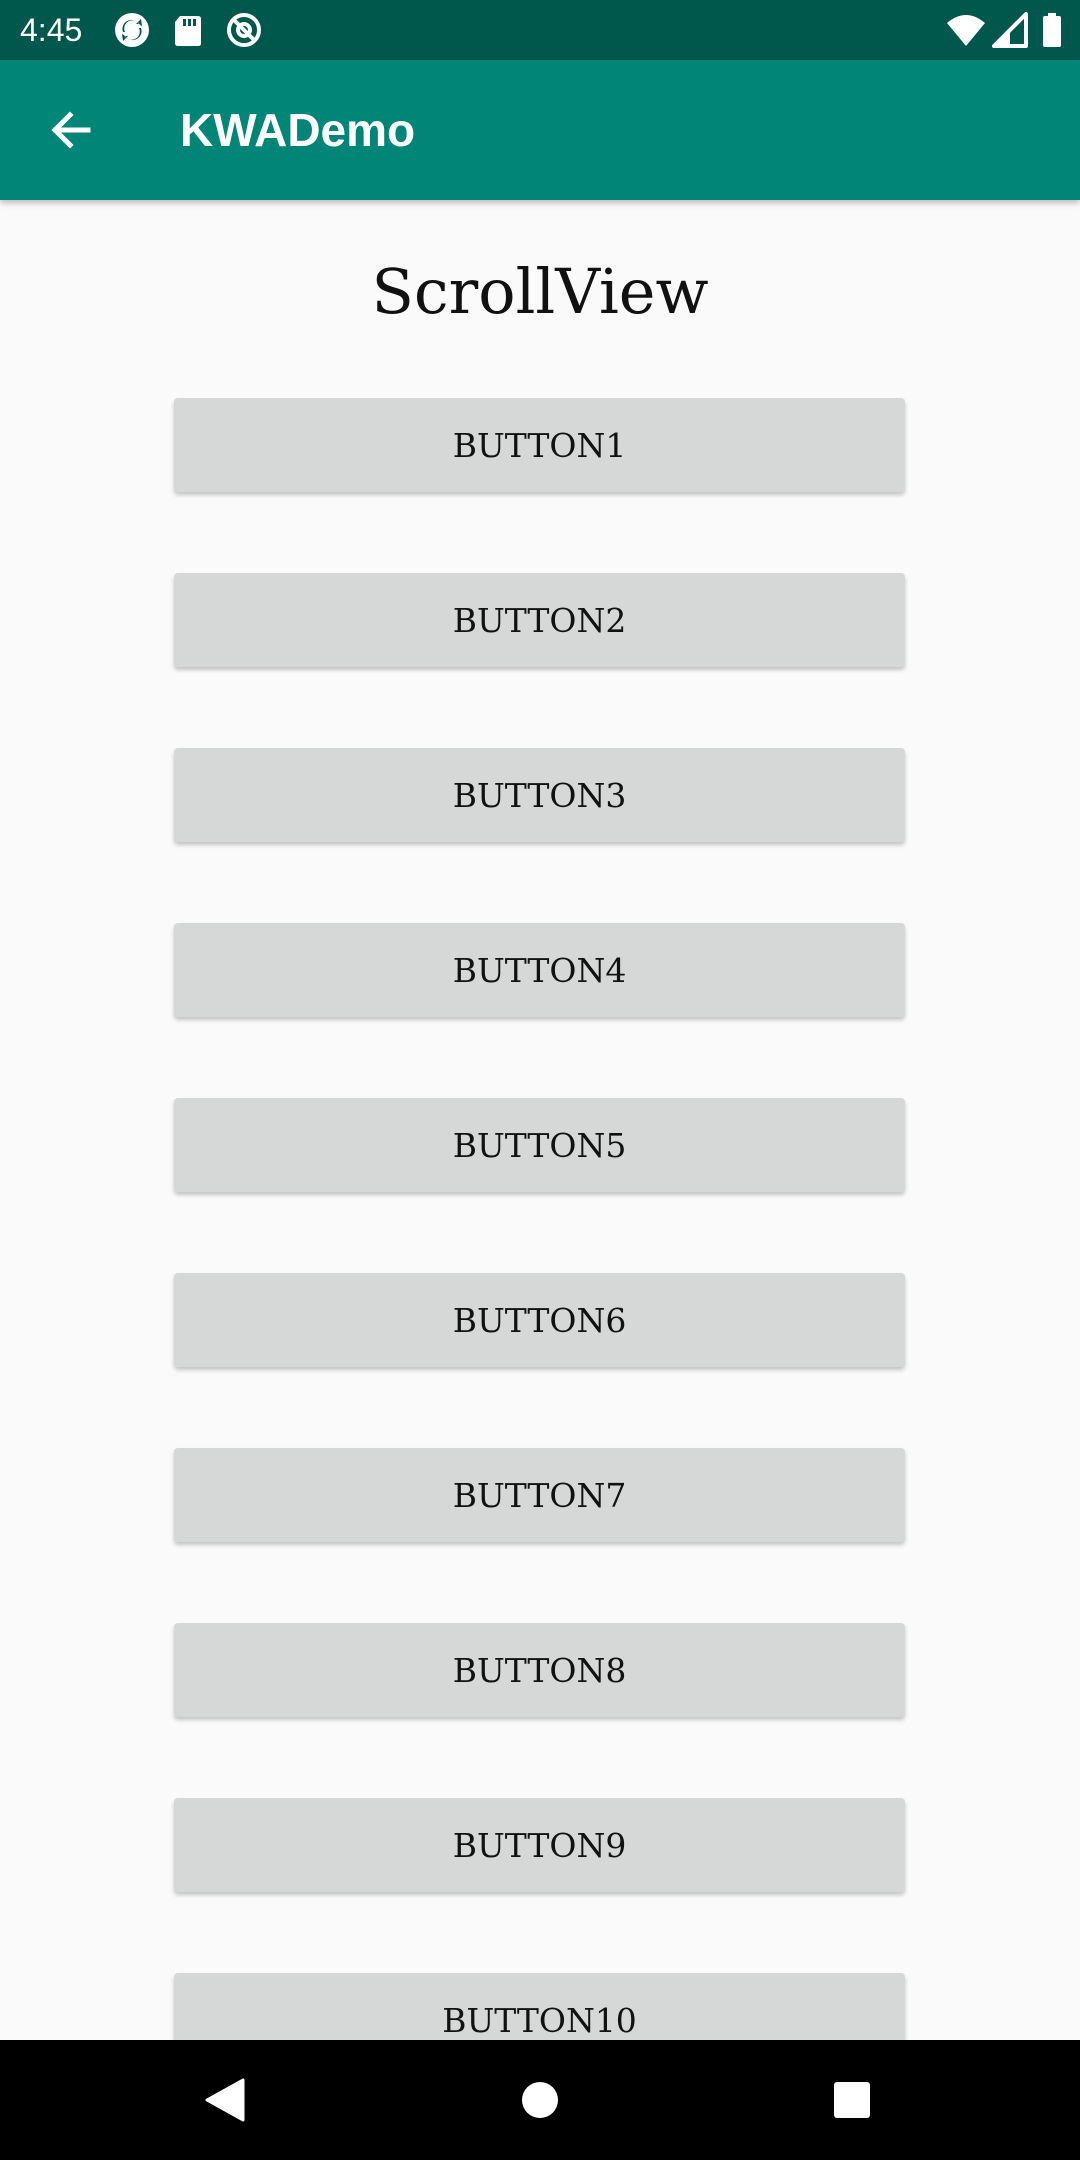 The width and height of the screenshot is (1080, 2160). What do you see at coordinates (539, 620) in the screenshot?
I see `button-2: BUTTON2` at bounding box center [539, 620].